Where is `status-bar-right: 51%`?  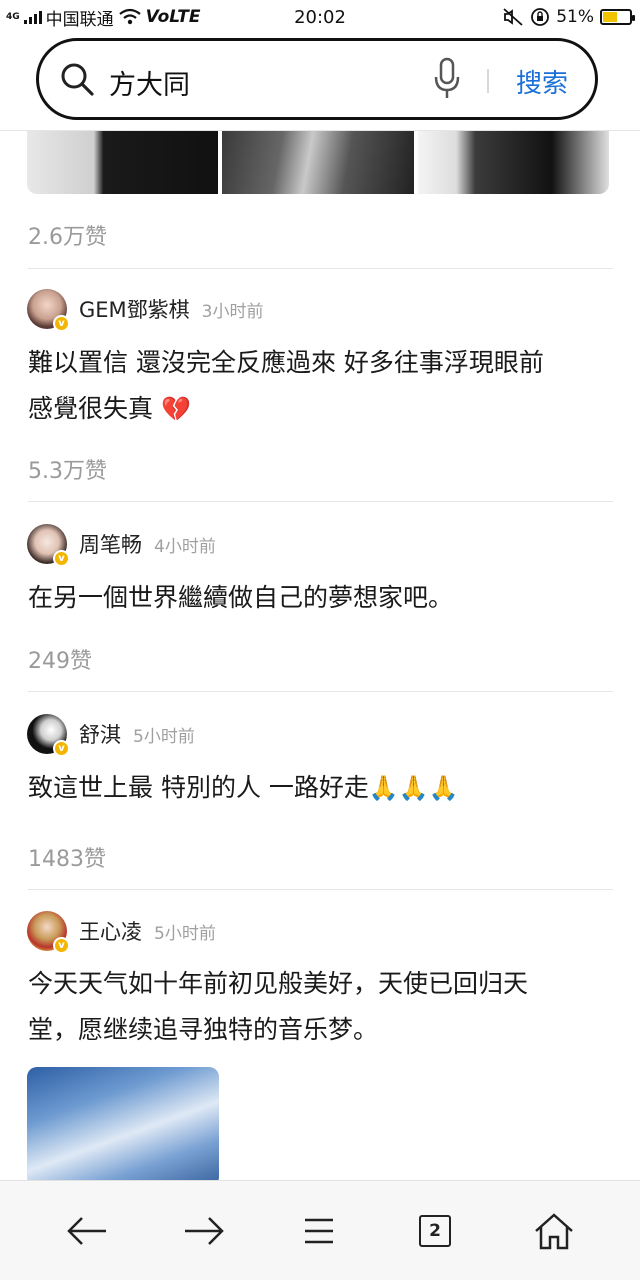
status-bar-right: 51% is located at coordinates (568, 17).